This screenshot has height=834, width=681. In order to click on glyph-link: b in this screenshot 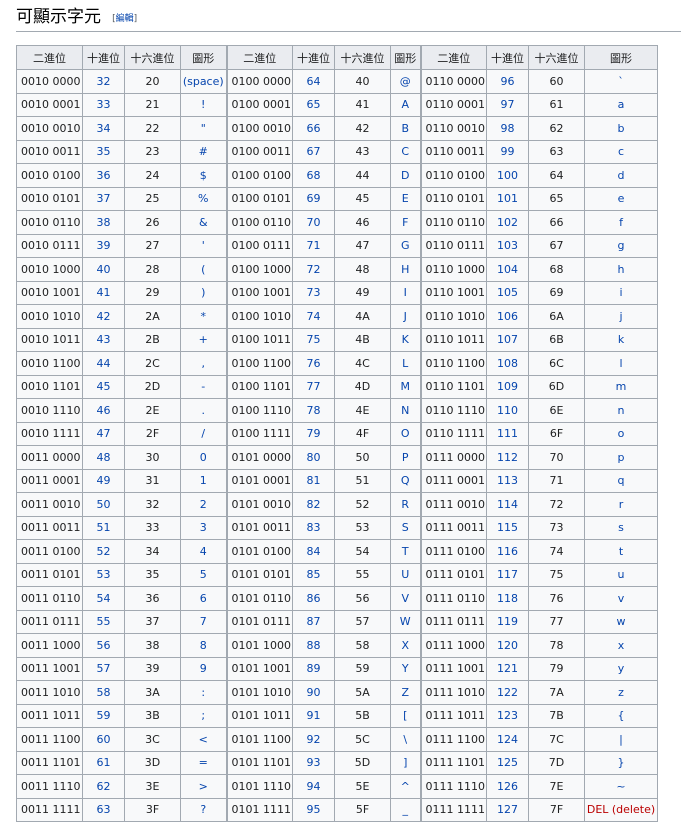, I will do `click(621, 128)`.